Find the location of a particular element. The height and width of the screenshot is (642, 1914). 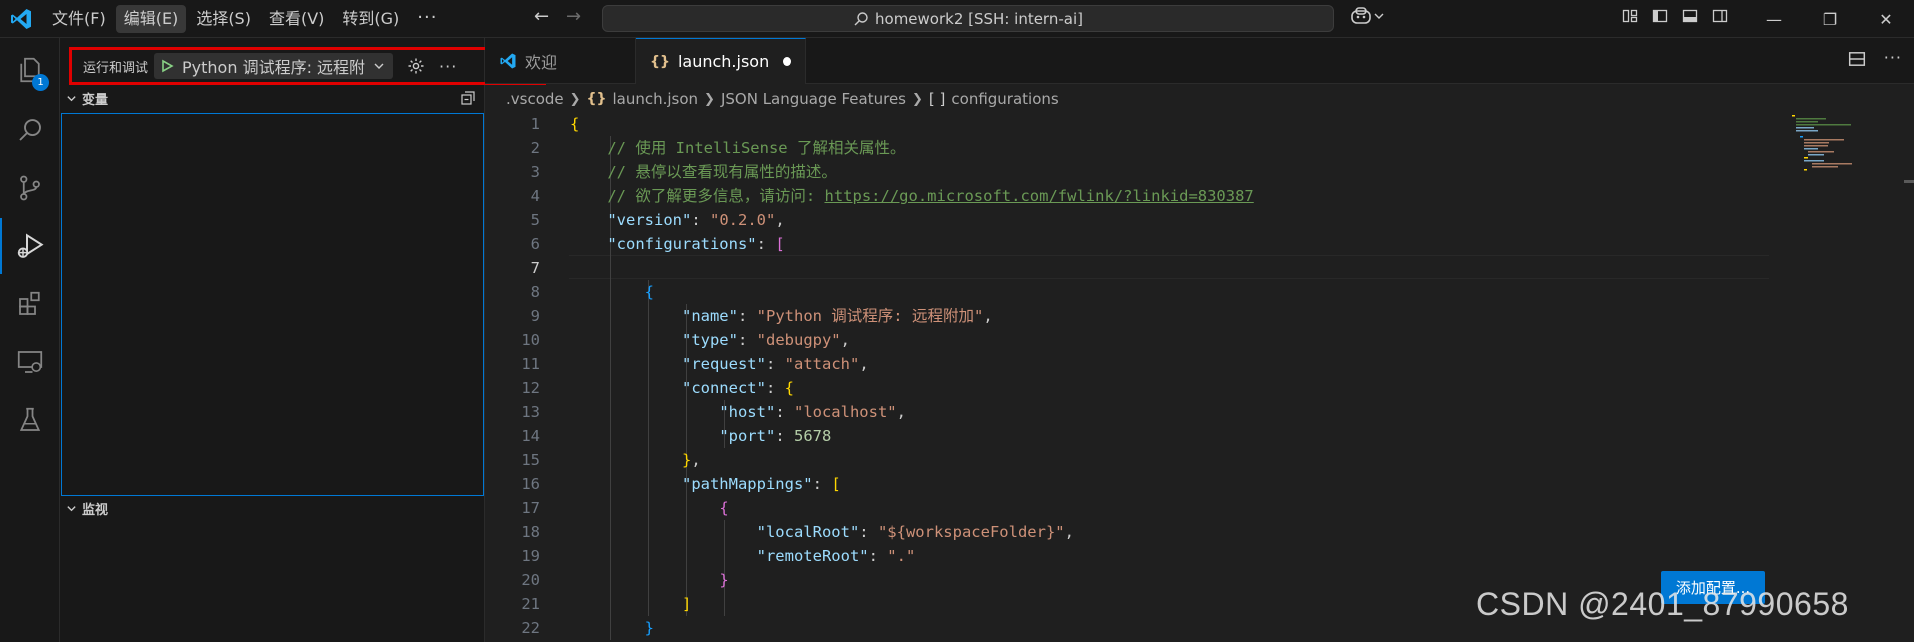

extensions-button is located at coordinates (30, 304).